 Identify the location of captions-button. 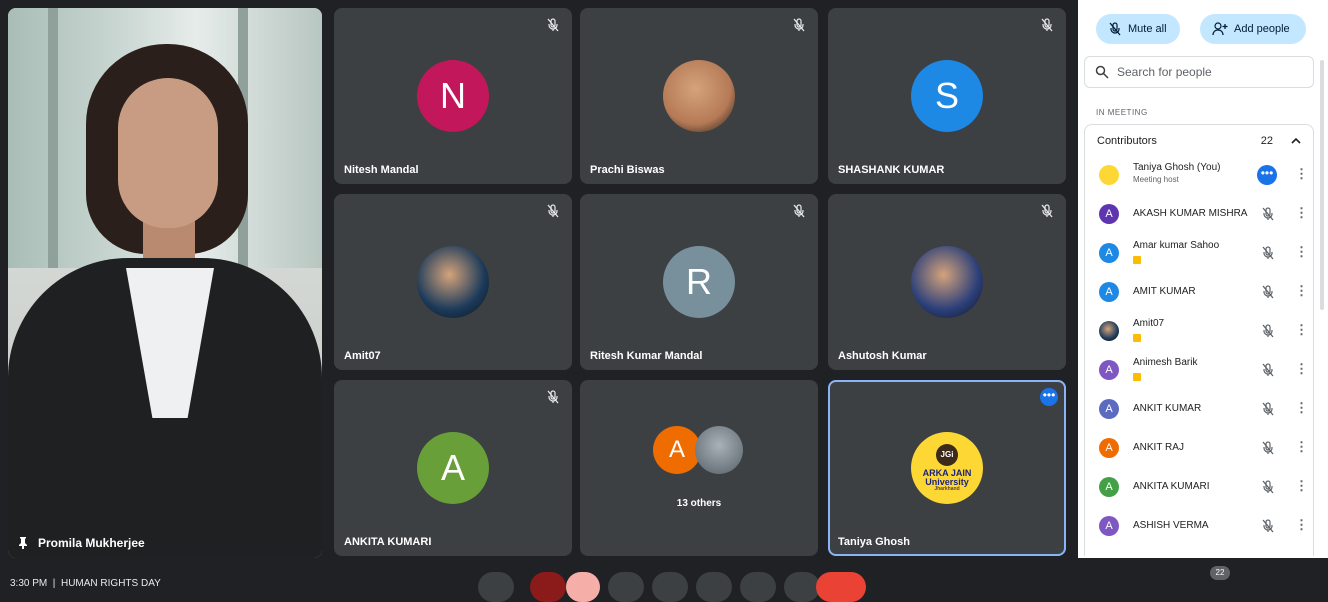
(583, 587).